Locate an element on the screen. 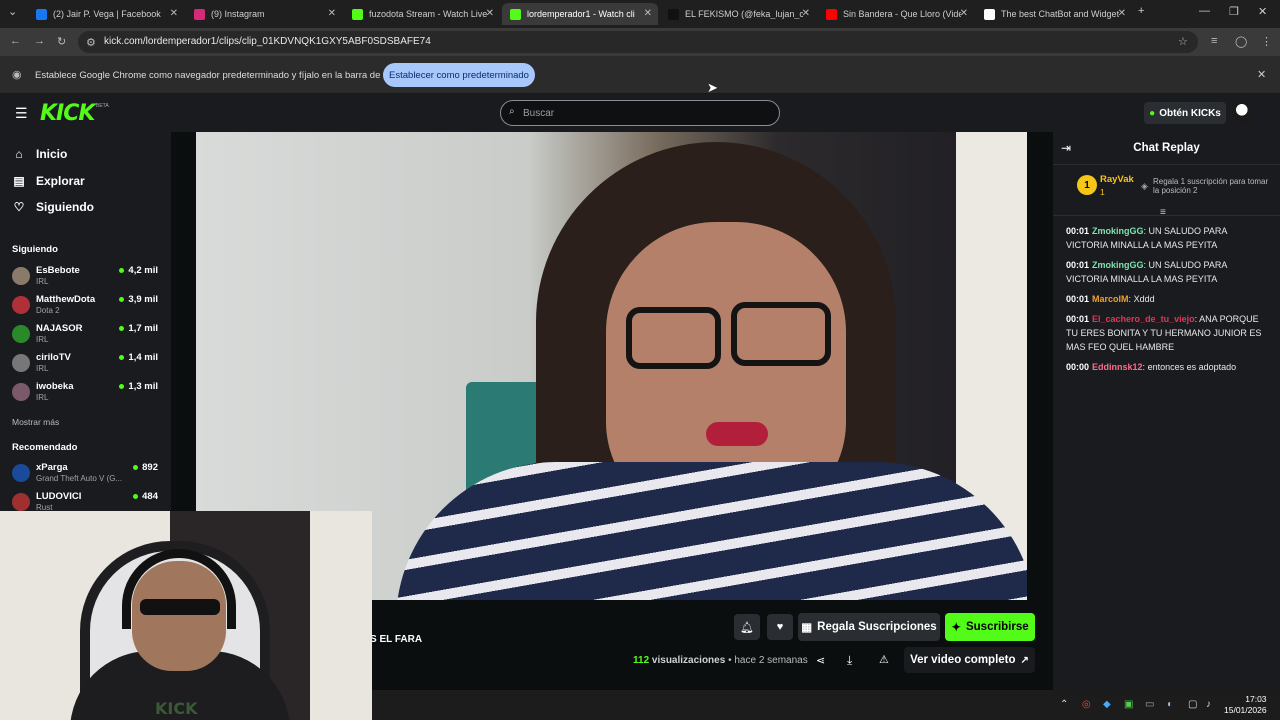 The width and height of the screenshot is (1280, 720). tray-display-icon: ▢ is located at coordinates (1192, 704).